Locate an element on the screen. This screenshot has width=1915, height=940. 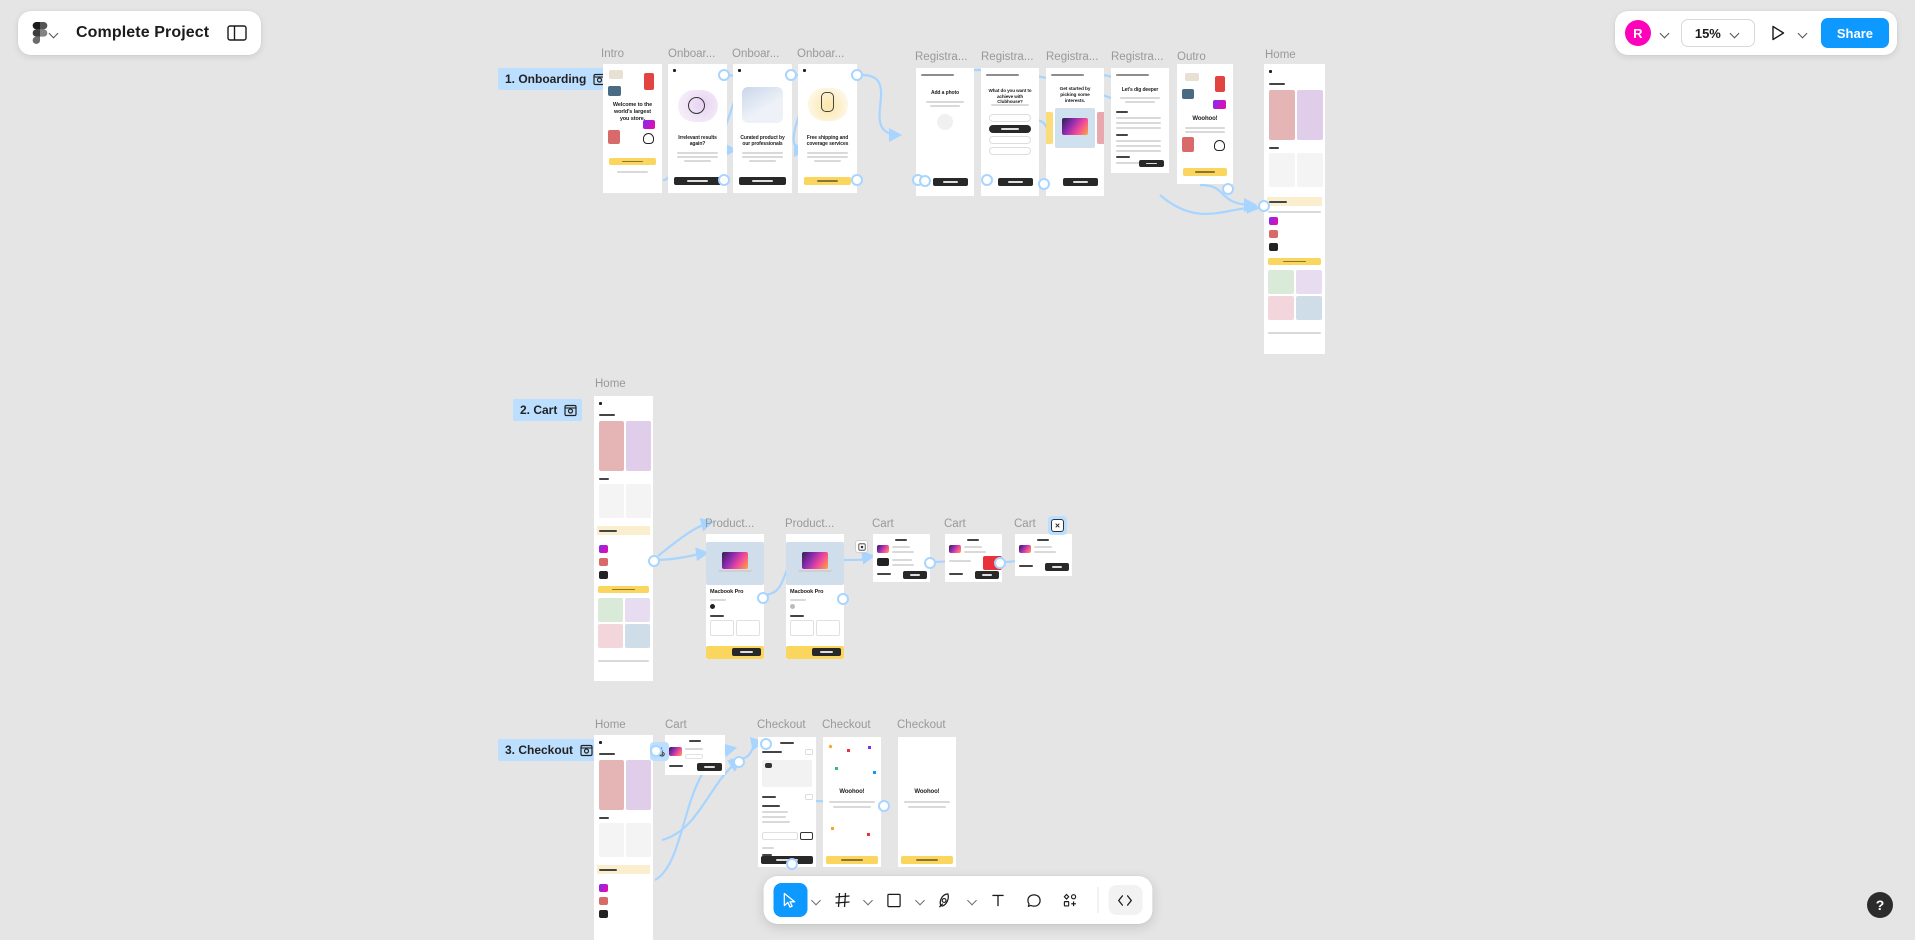
frame-checkout-3: Woohoo! is located at coordinates (927, 802).